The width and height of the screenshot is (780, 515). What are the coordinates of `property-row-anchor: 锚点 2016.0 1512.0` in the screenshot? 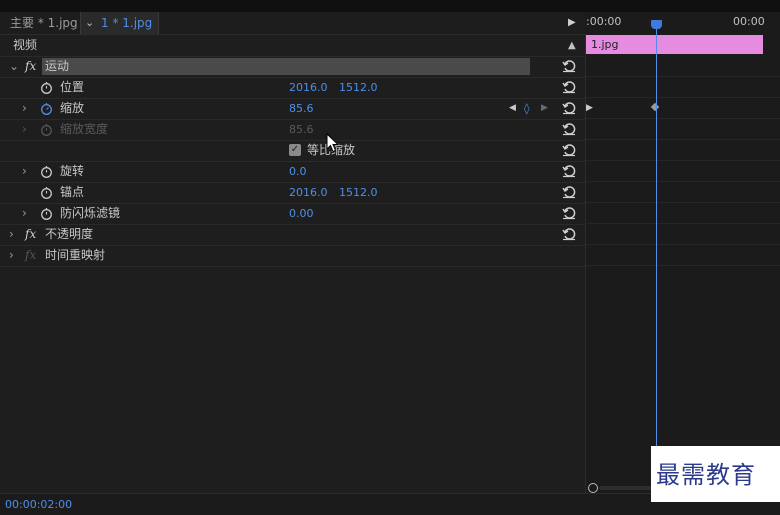 It's located at (292, 193).